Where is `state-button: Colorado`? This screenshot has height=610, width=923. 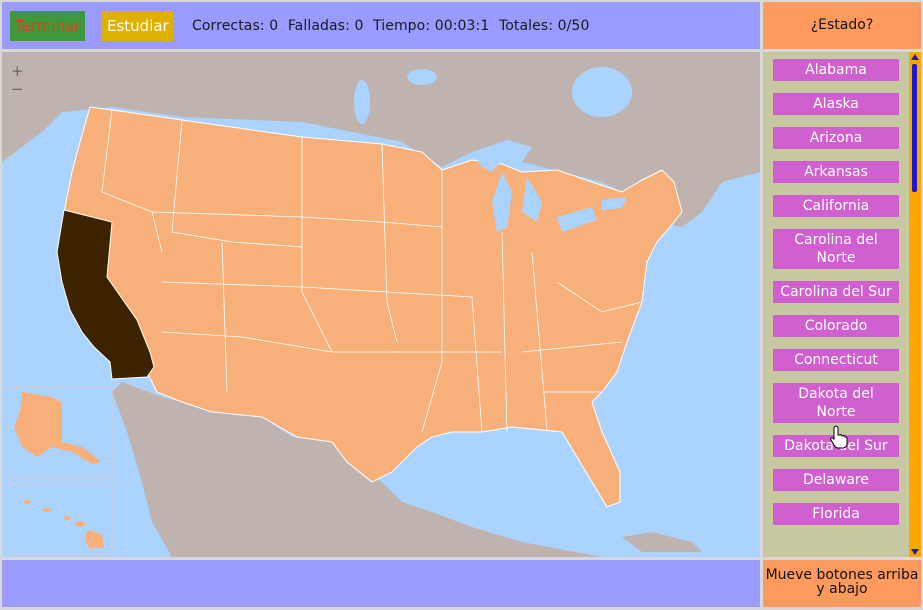 state-button: Colorado is located at coordinates (836, 326).